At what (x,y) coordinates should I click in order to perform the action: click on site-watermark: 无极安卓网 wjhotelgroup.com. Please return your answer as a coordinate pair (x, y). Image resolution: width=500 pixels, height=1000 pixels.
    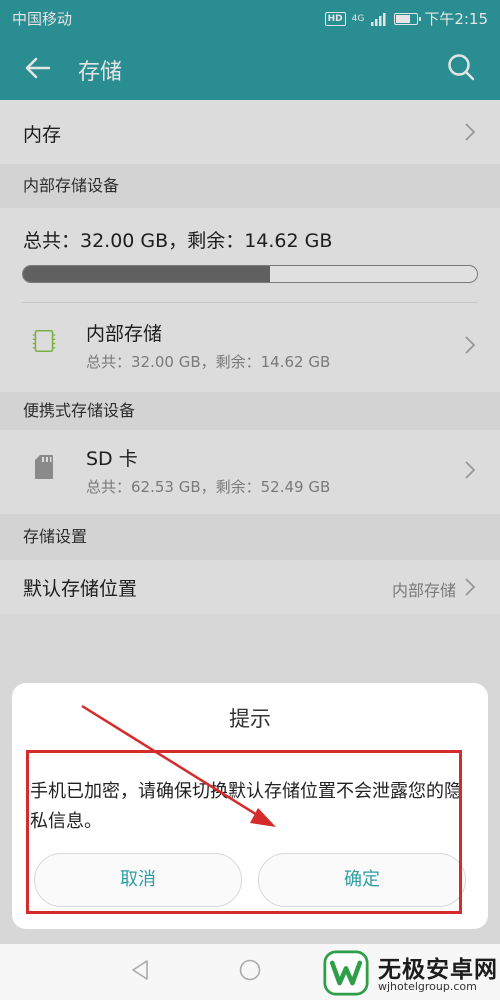
    Looking at the image, I should click on (408, 973).